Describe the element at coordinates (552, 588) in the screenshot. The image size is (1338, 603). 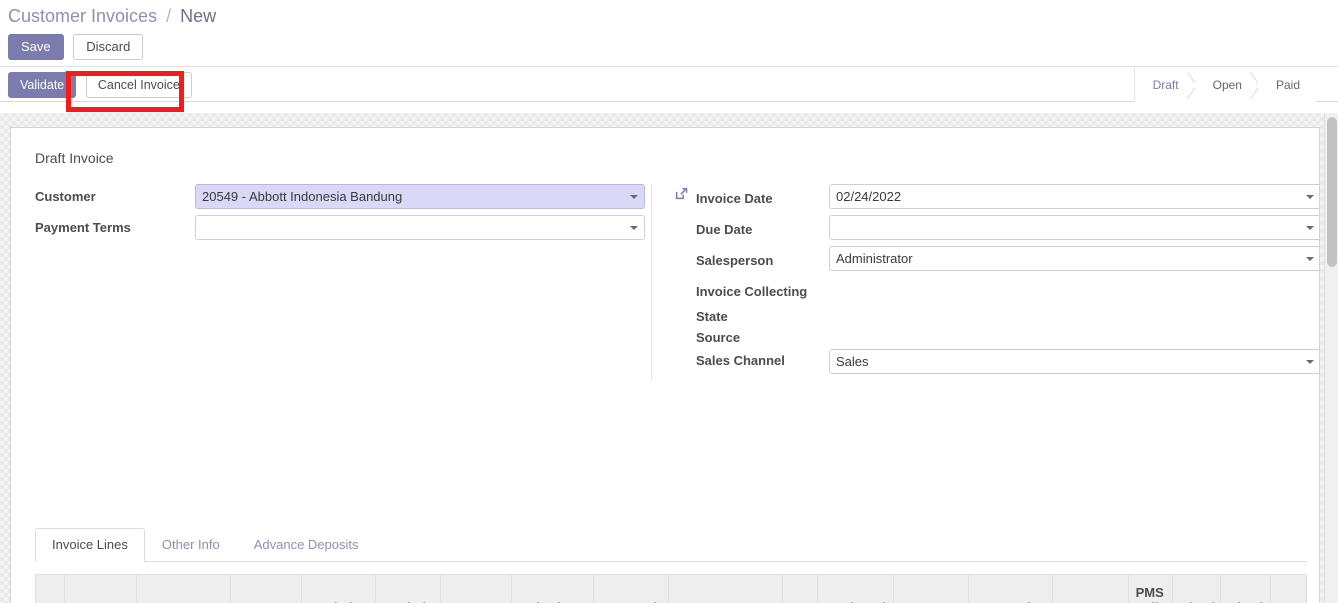
I see `th-unit-of-measure: Unit of Measure` at that location.